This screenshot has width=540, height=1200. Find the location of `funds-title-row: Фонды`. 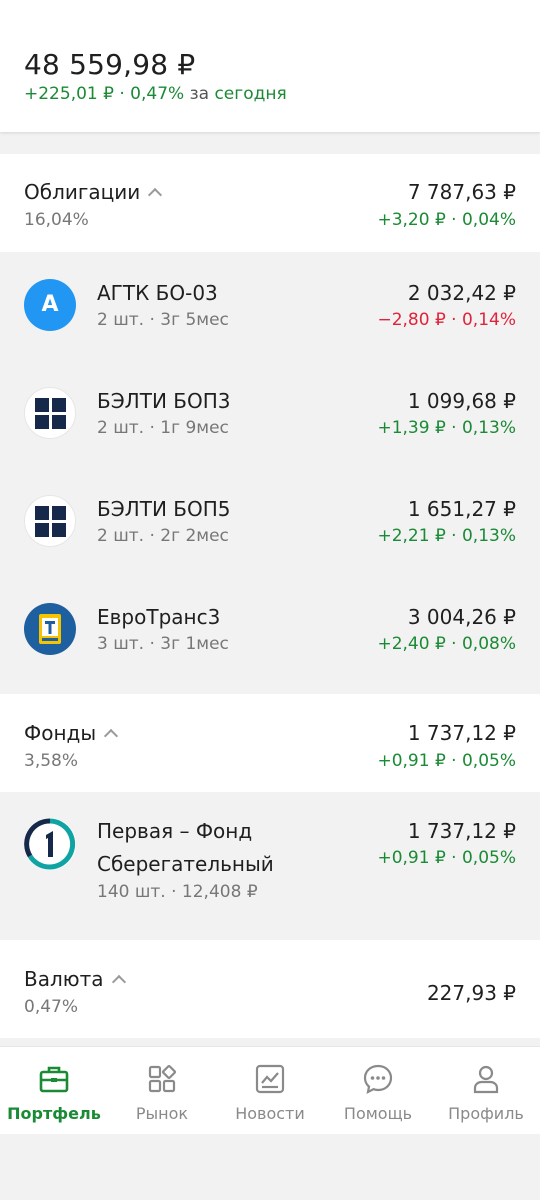

funds-title-row: Фонды is located at coordinates (71, 733).